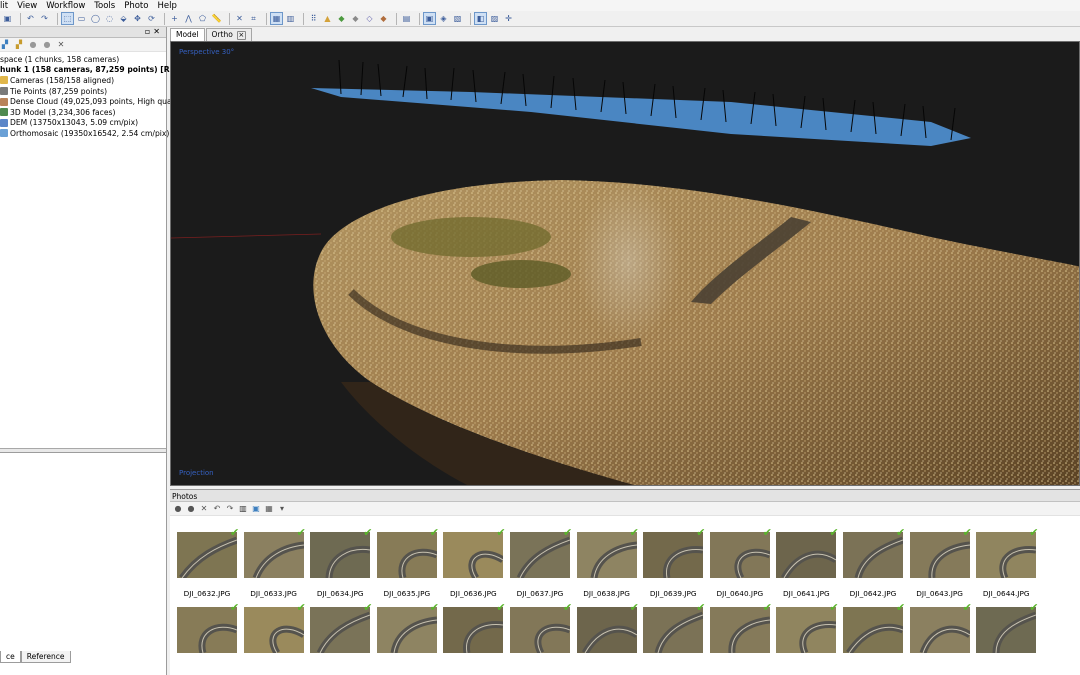 The image size is (1080, 675). Describe the element at coordinates (940, 562) in the screenshot. I see `photo-thumbnail: ✔ DJI_0643.JPG` at that location.